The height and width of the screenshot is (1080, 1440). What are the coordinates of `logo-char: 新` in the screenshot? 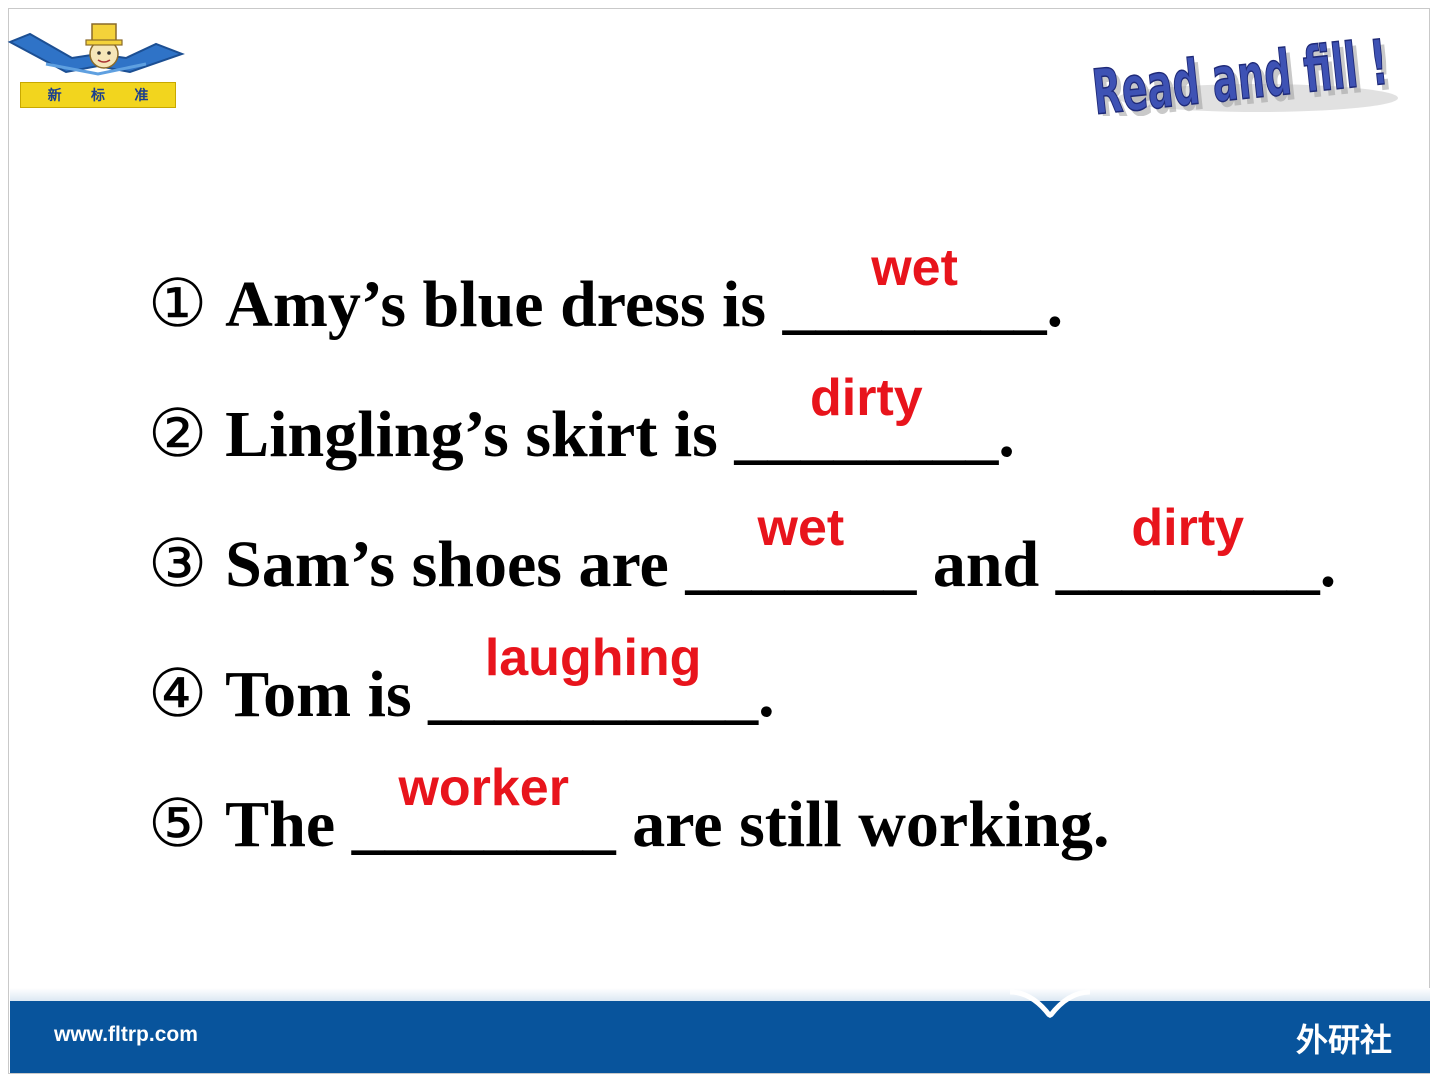 It's located at (54, 96).